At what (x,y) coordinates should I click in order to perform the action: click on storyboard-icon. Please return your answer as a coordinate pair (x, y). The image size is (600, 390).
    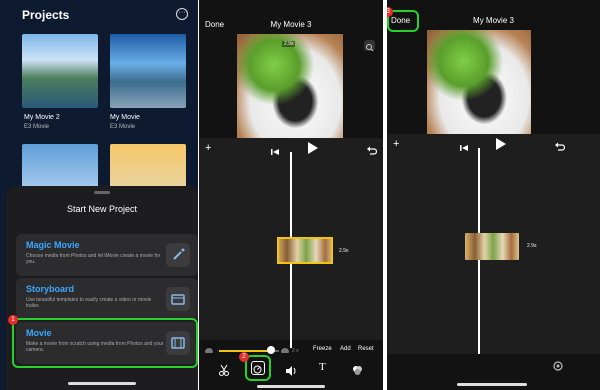
    Looking at the image, I should click on (178, 299).